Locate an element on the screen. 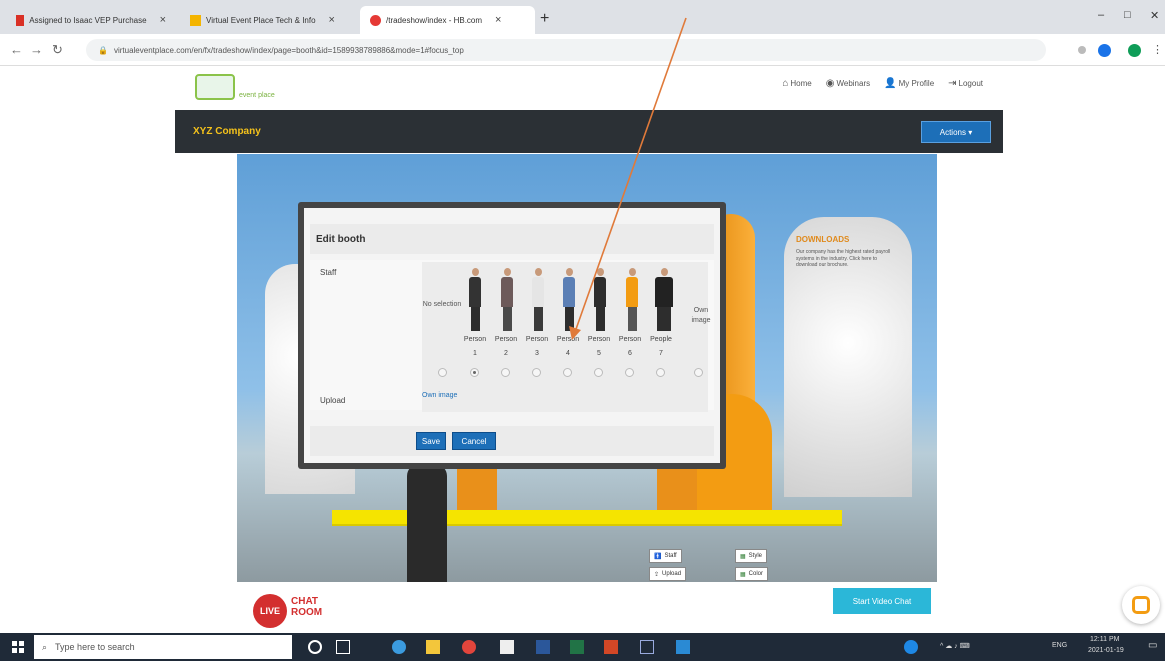 This screenshot has height=661, width=1165. forward-icon: → is located at coordinates (36, 49).